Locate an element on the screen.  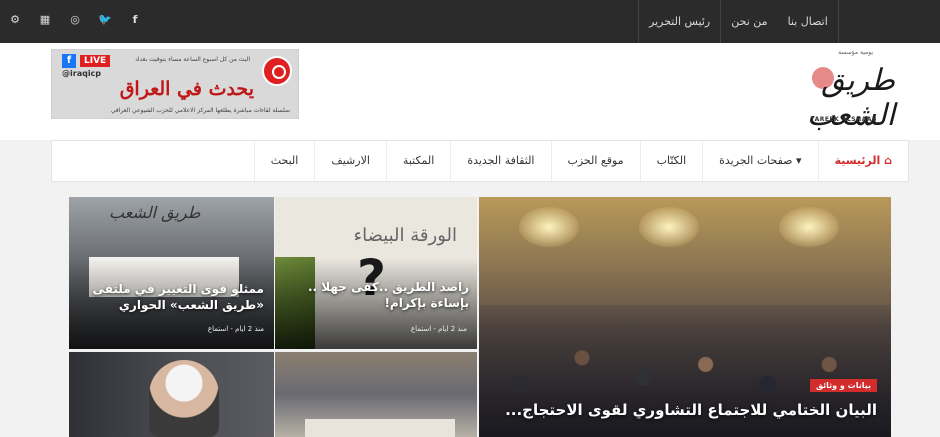
contact-link: اتصال بنا is located at coordinates (808, 21).